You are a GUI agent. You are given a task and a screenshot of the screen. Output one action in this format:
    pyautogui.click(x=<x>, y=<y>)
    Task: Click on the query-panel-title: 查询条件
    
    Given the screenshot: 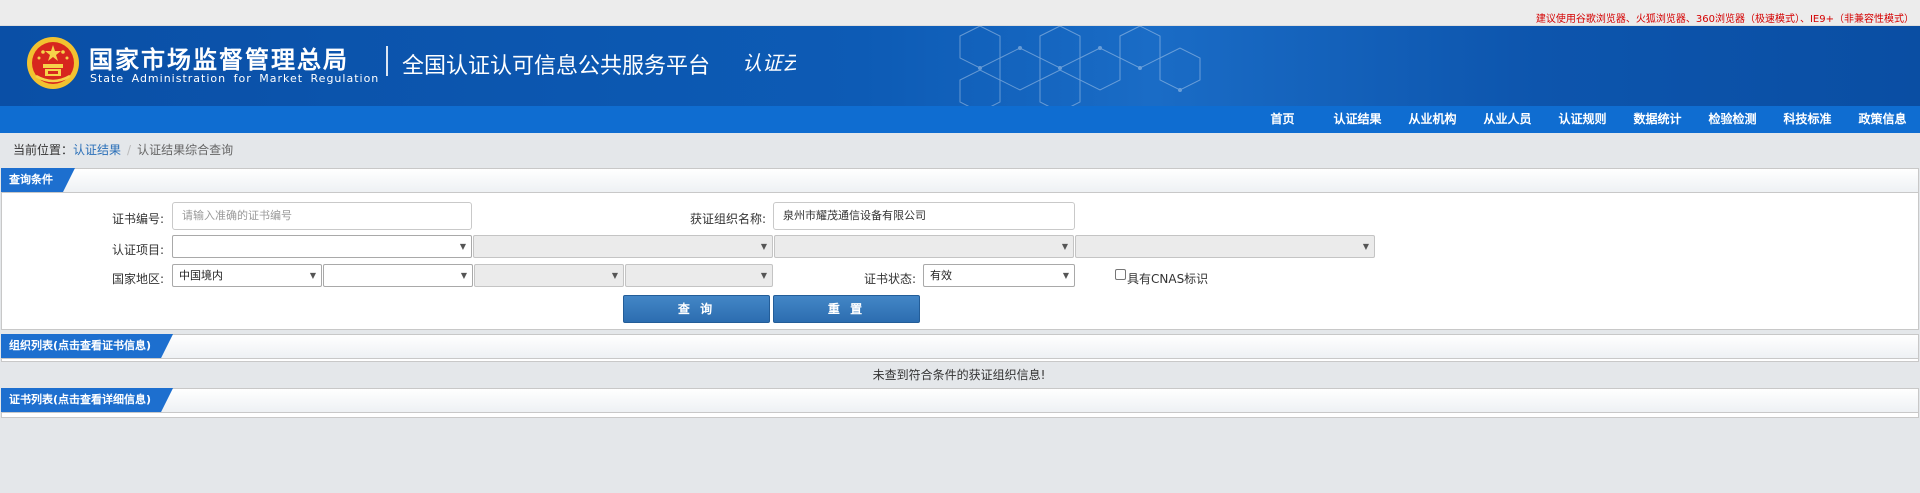 What is the action you would take?
    pyautogui.click(x=38, y=180)
    